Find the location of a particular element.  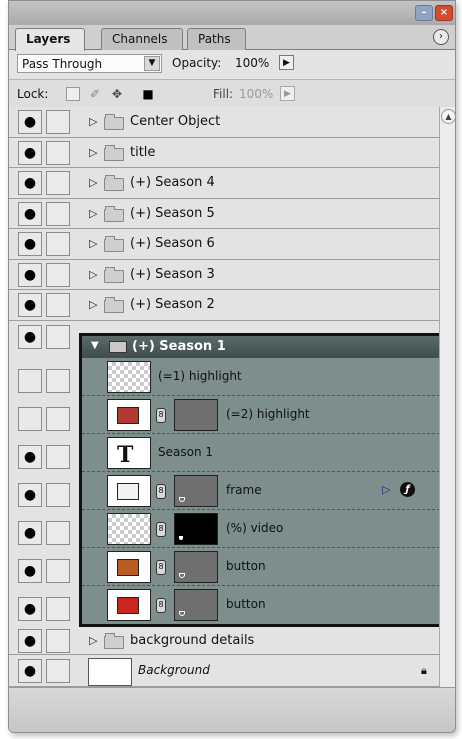

lock-icon: 🔒︎ is located at coordinates (424, 670).